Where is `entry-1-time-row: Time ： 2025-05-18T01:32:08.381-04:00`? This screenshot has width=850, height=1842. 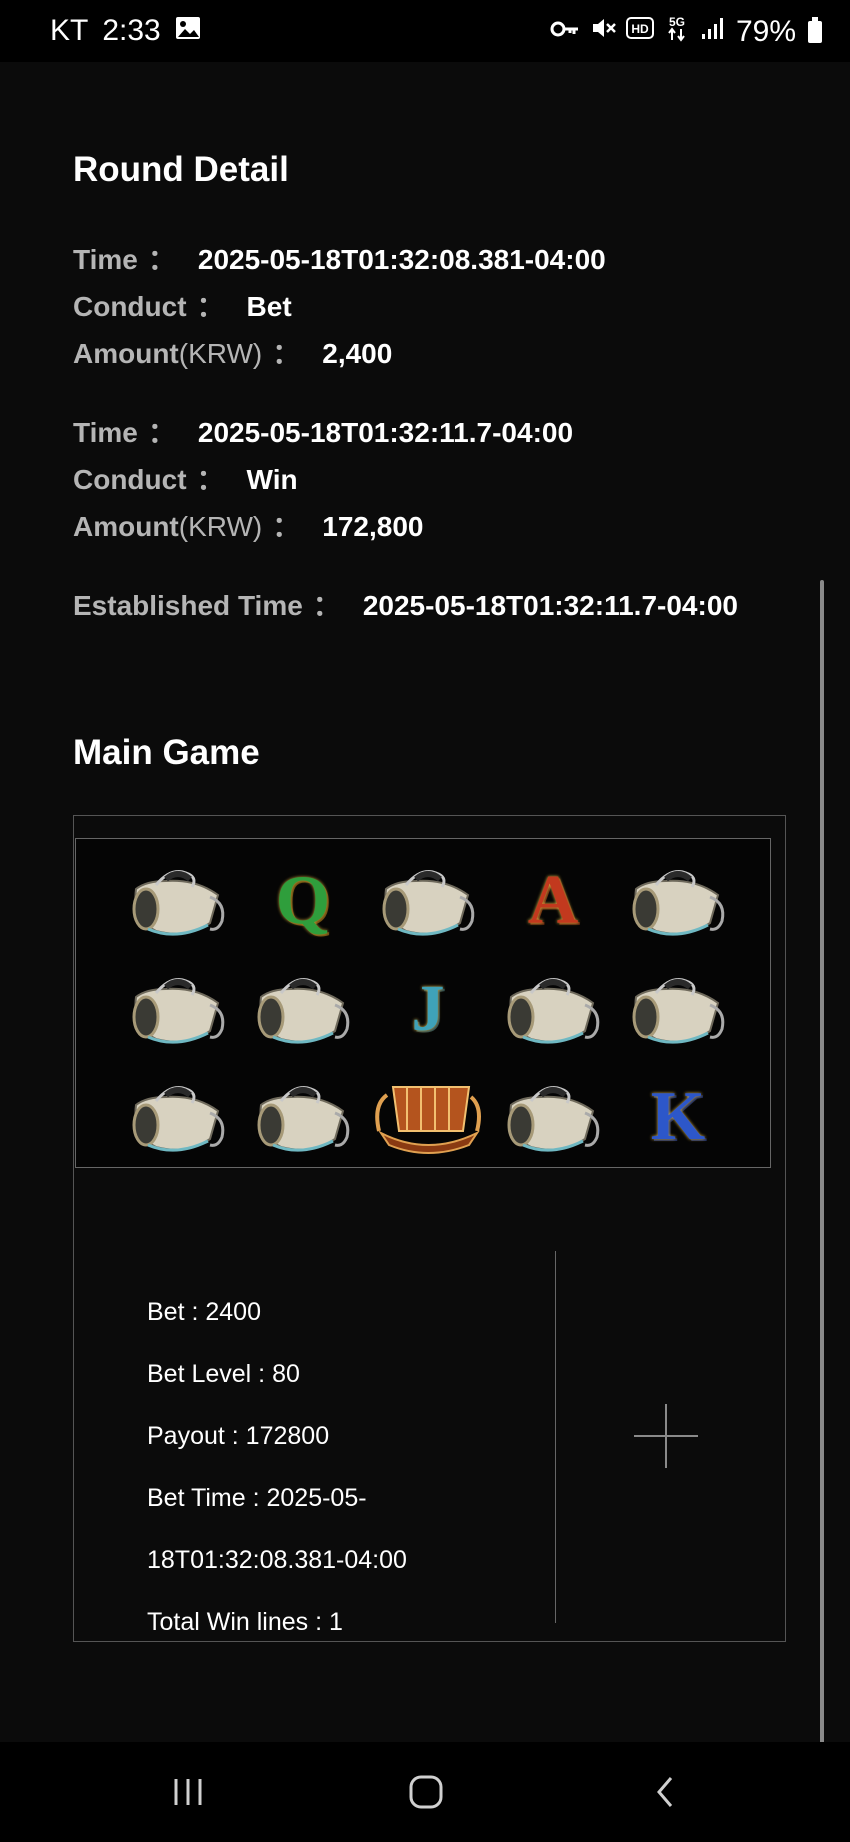
entry-1-time-row: Time ： 2025-05-18T01:32:08.381-04:00 is located at coordinates (339, 258).